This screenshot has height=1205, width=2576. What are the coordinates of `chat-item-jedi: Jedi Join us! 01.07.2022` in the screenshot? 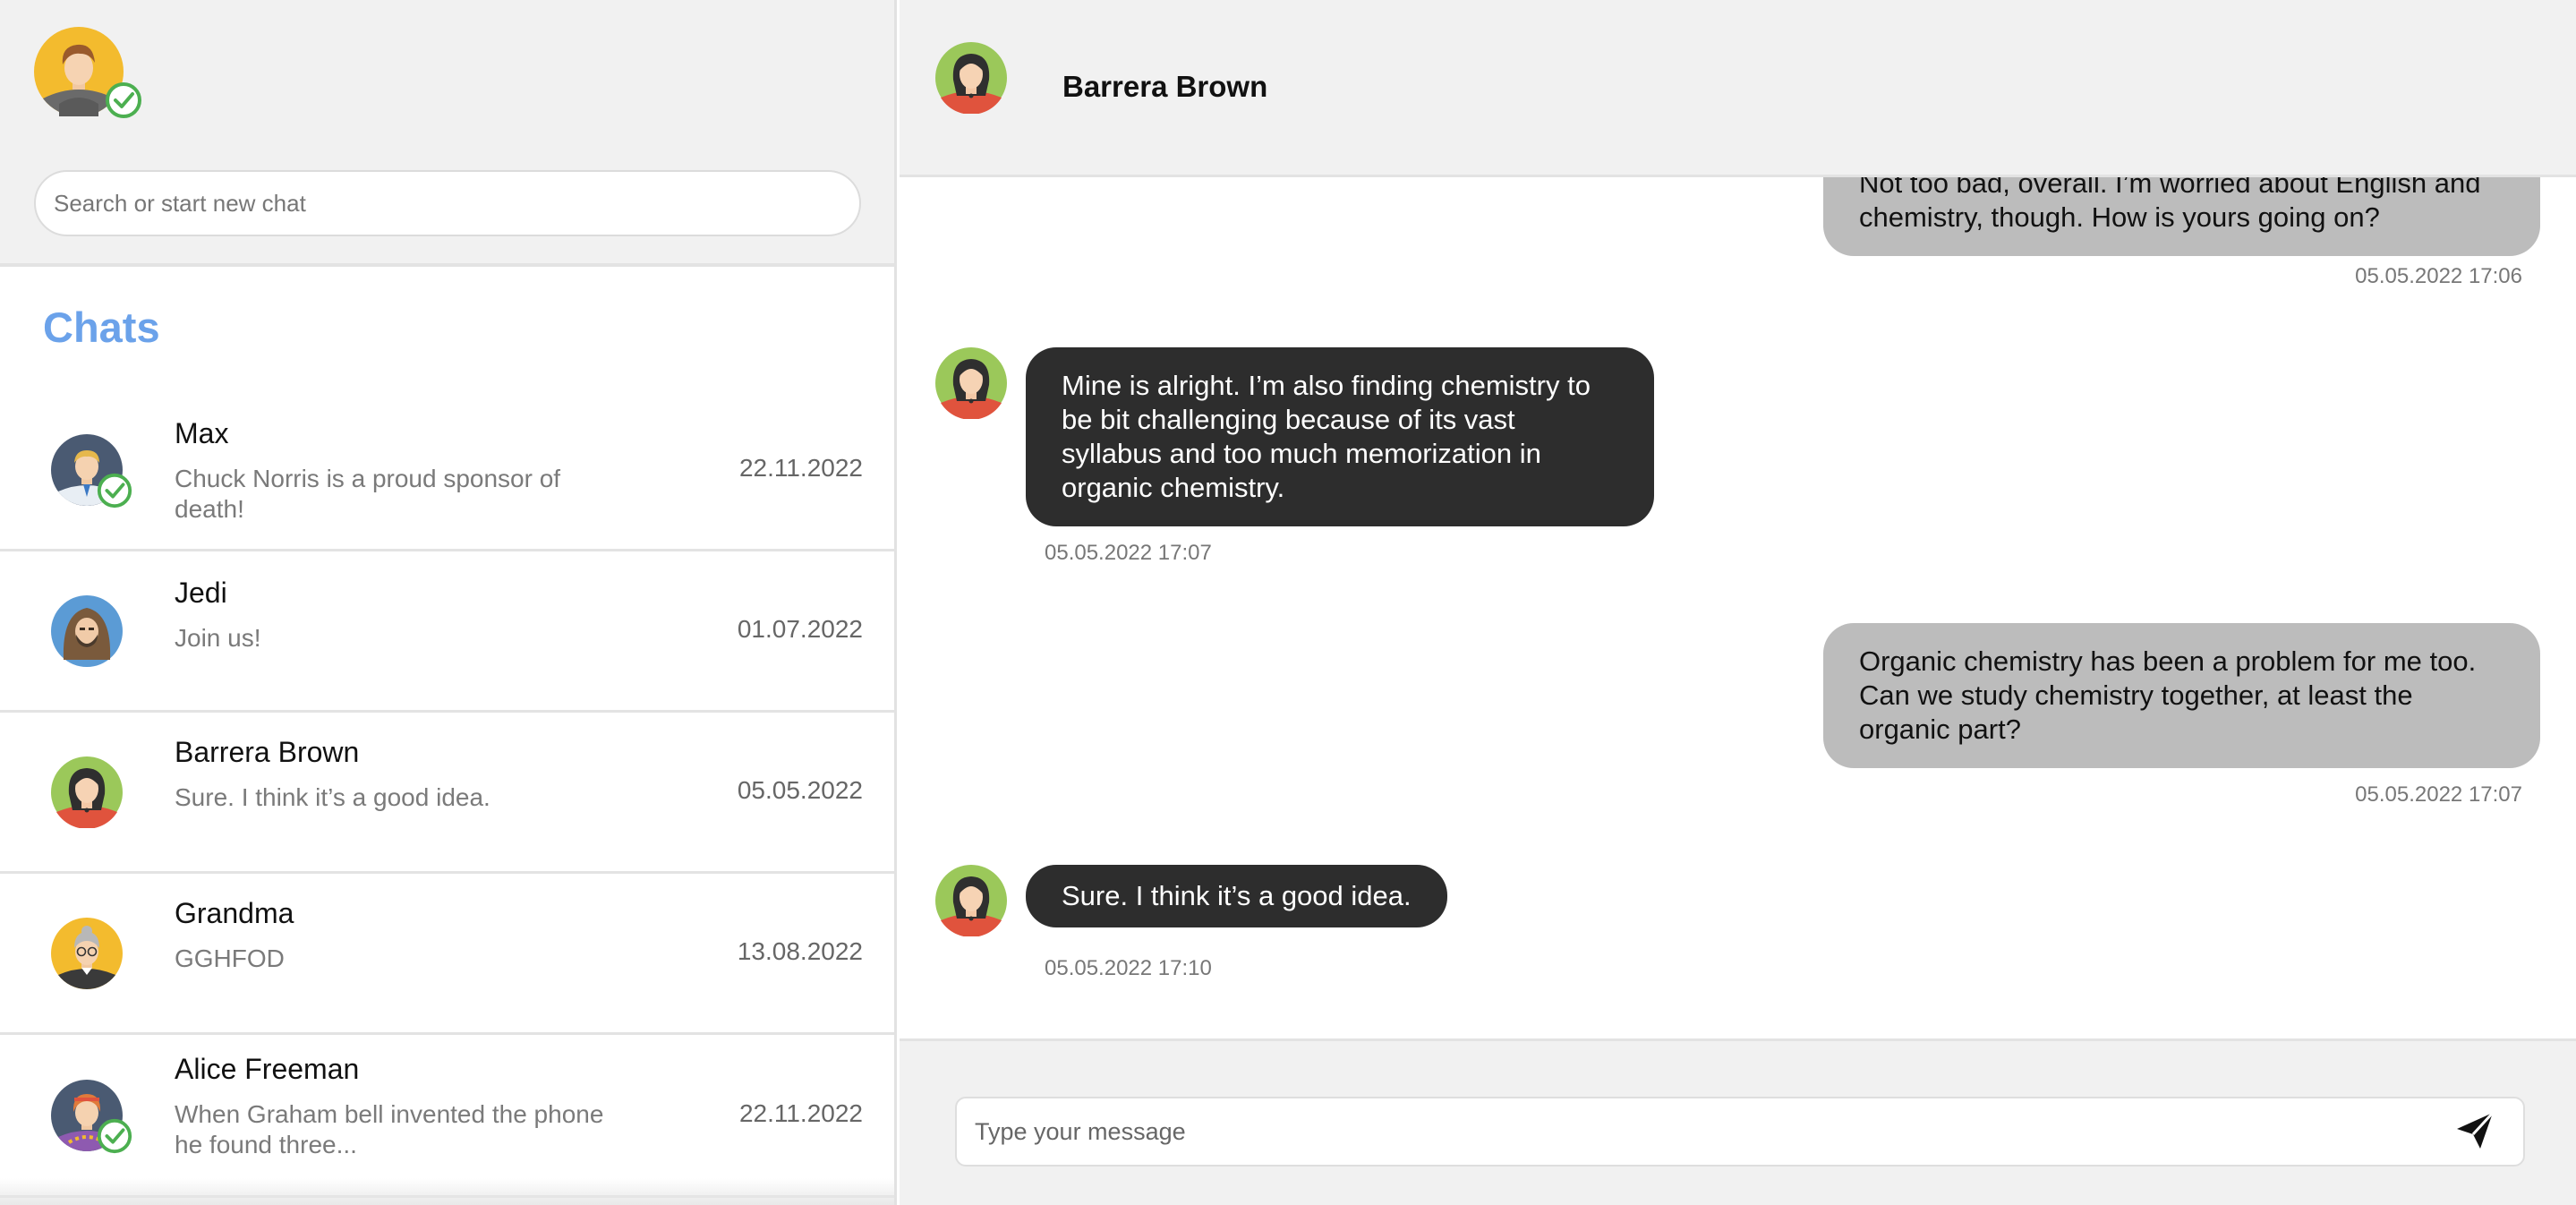 It's located at (447, 632).